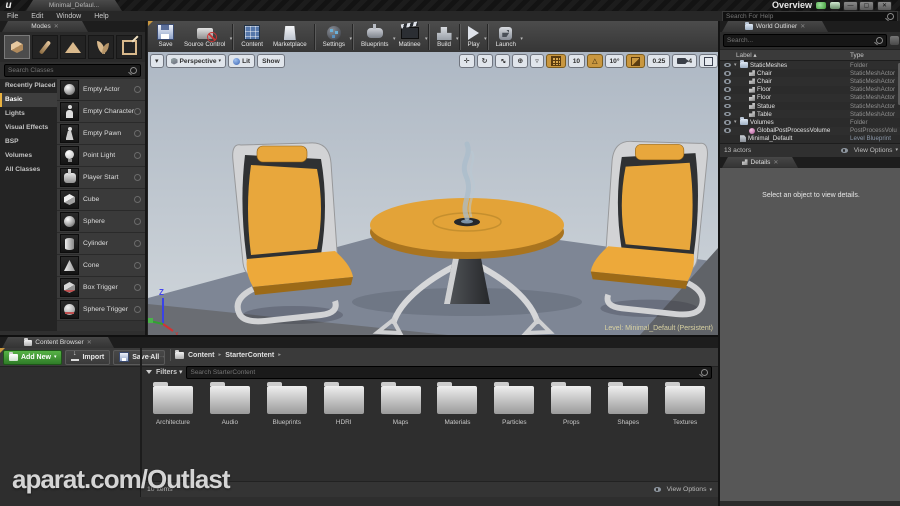 This screenshot has height=506, width=900. Describe the element at coordinates (101, 112) in the screenshot. I see `placeable-empty-character: Empty Character` at that location.